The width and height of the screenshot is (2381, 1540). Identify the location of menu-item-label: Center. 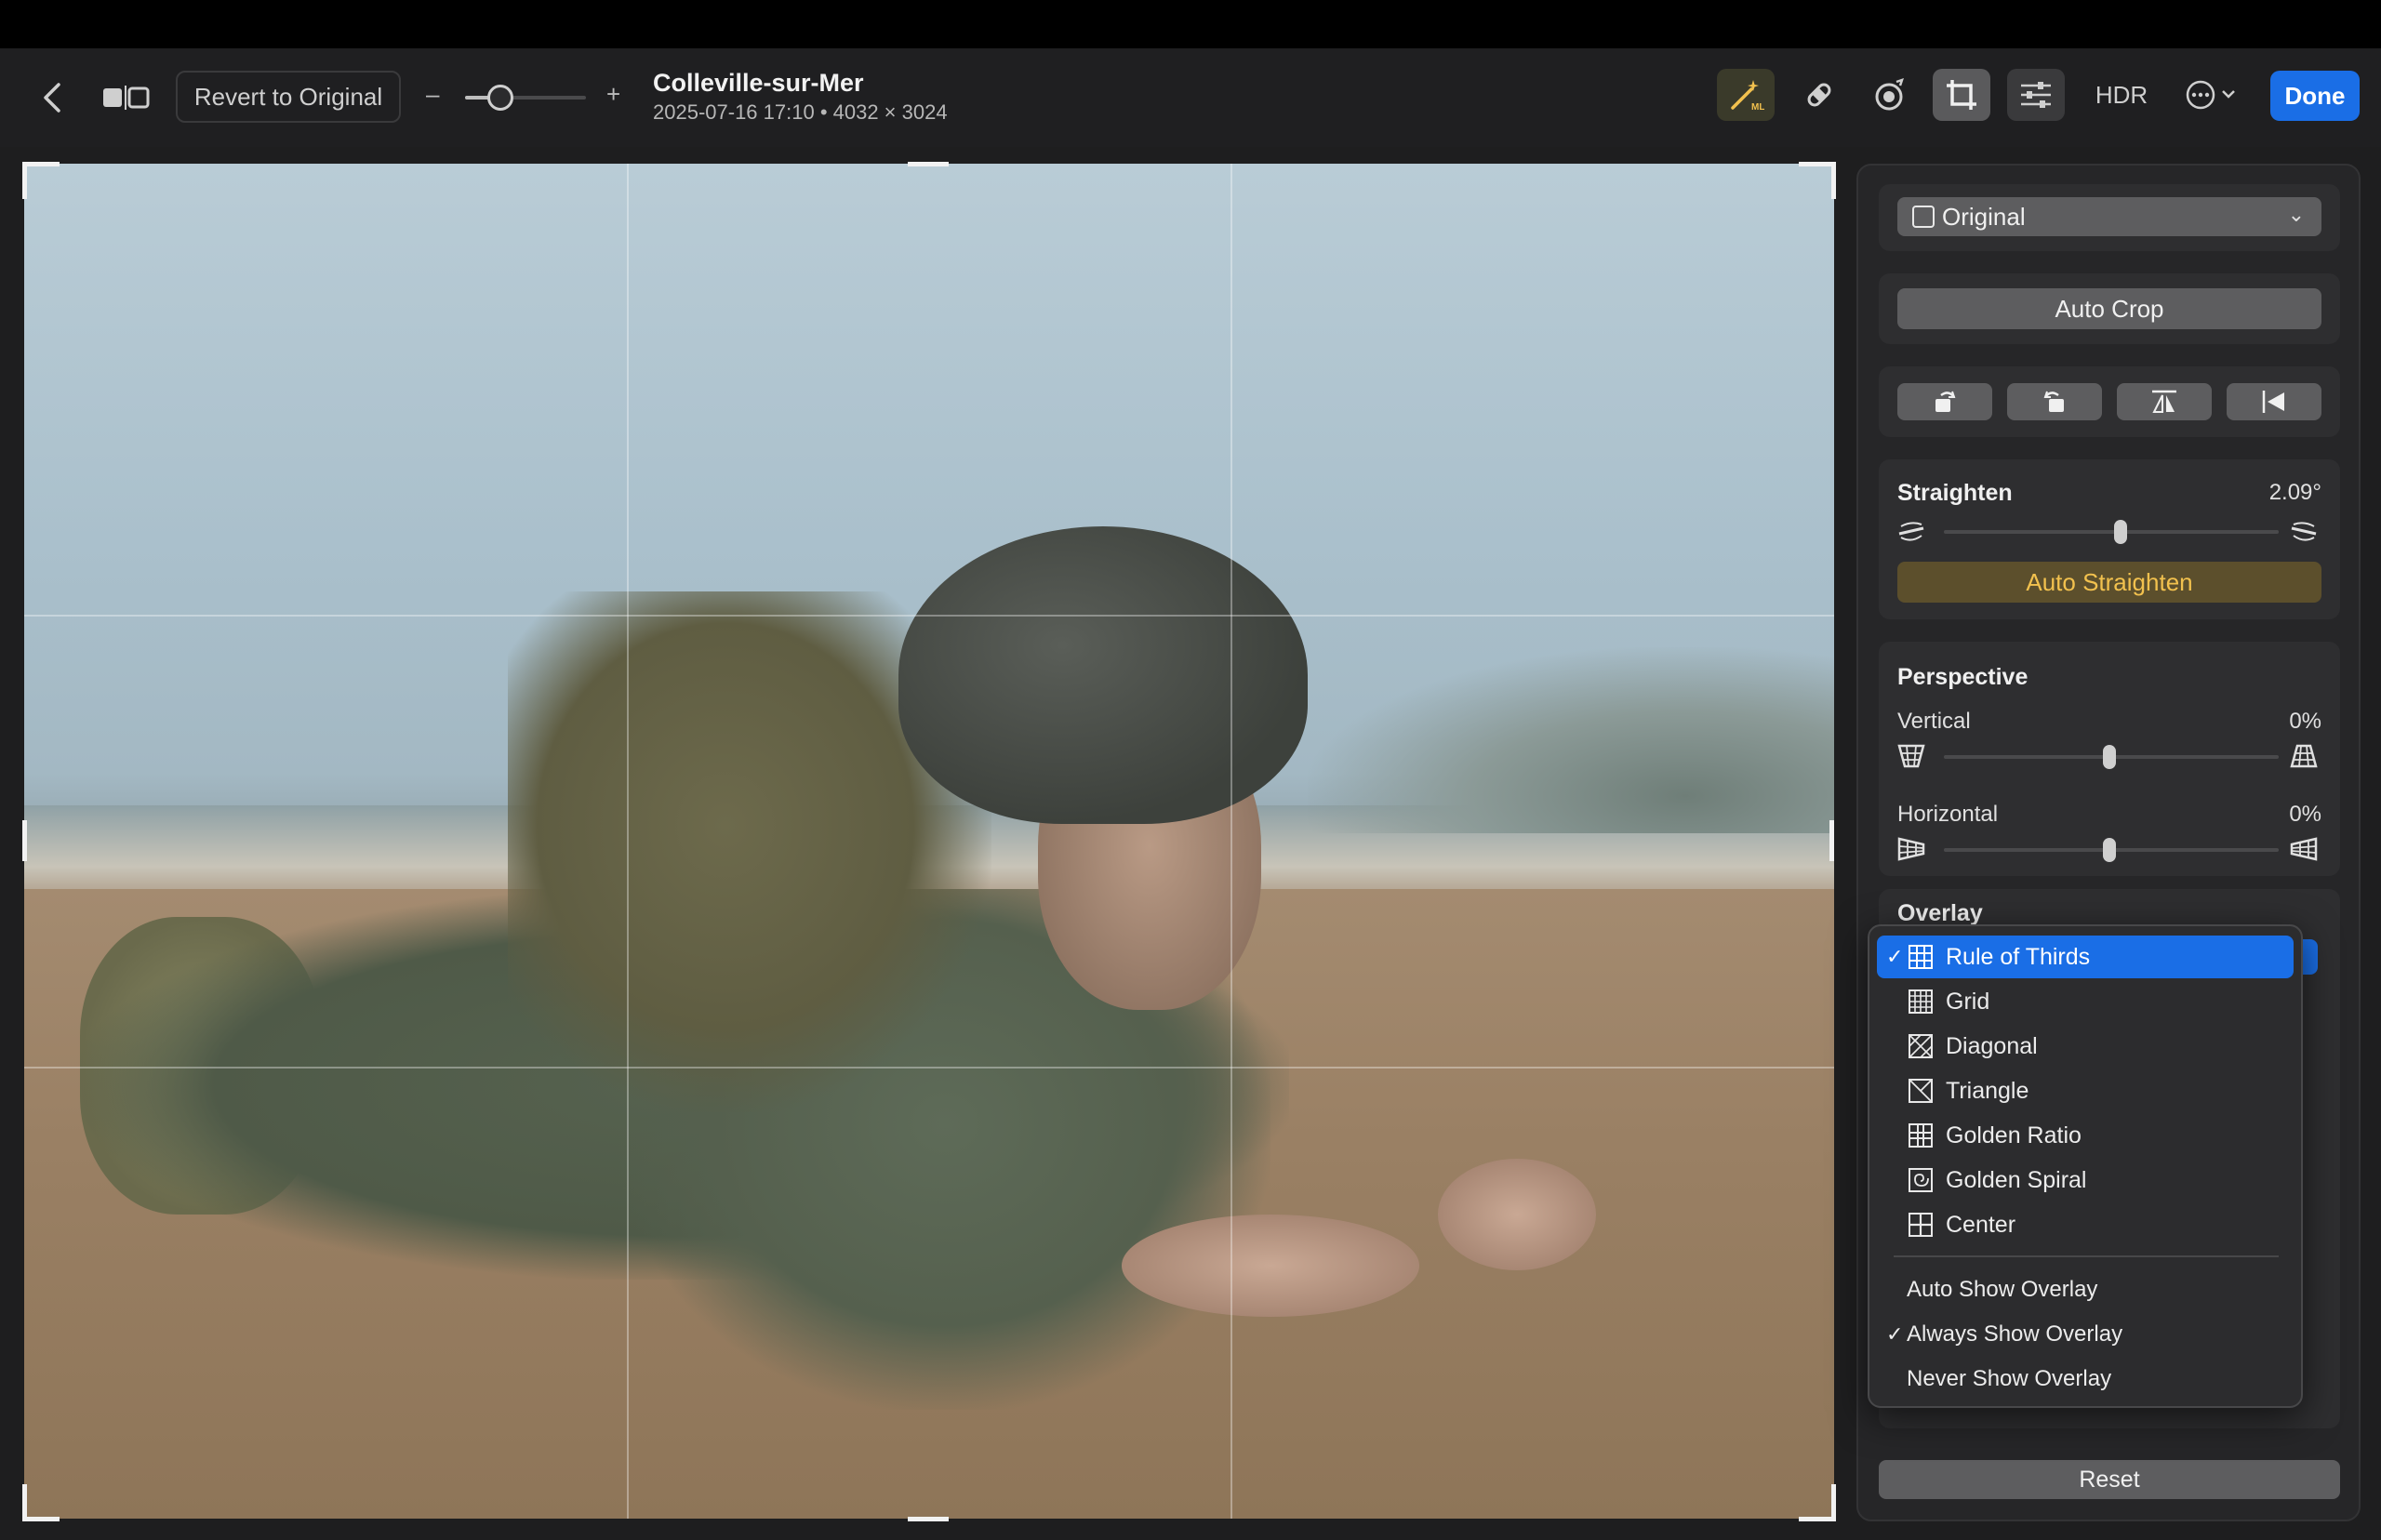
(1981, 1224).